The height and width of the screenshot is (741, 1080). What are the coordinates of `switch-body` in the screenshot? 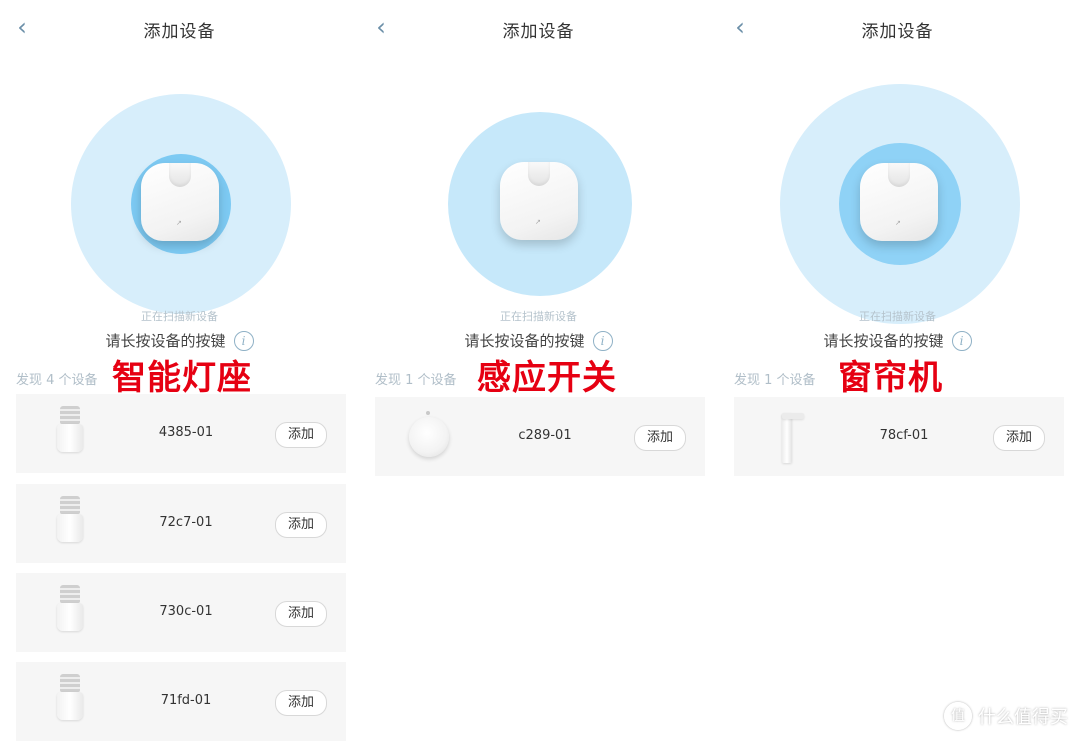 It's located at (429, 437).